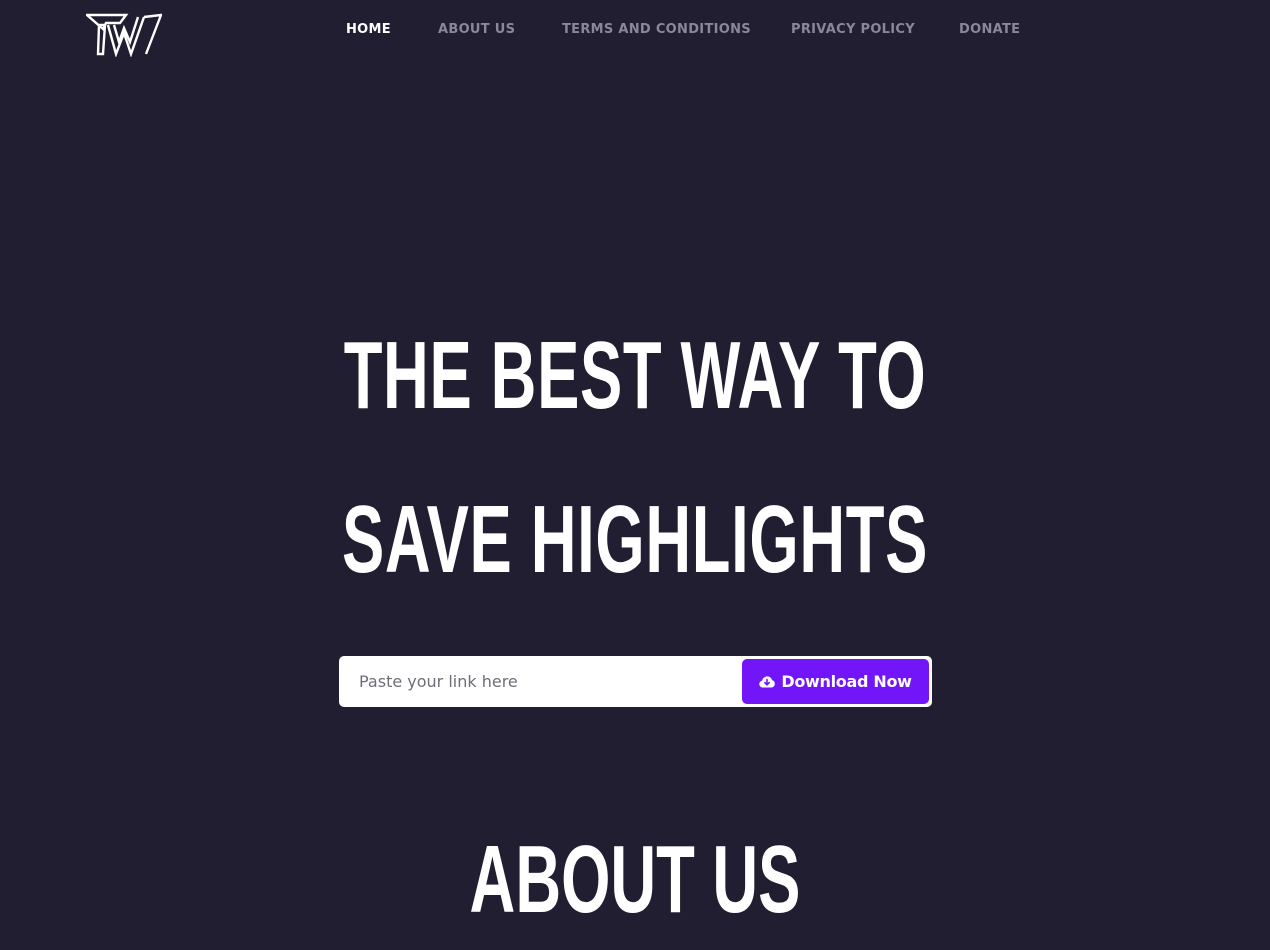 Image resolution: width=1270 pixels, height=950 pixels. I want to click on download-now-button: Download Now, so click(835, 681).